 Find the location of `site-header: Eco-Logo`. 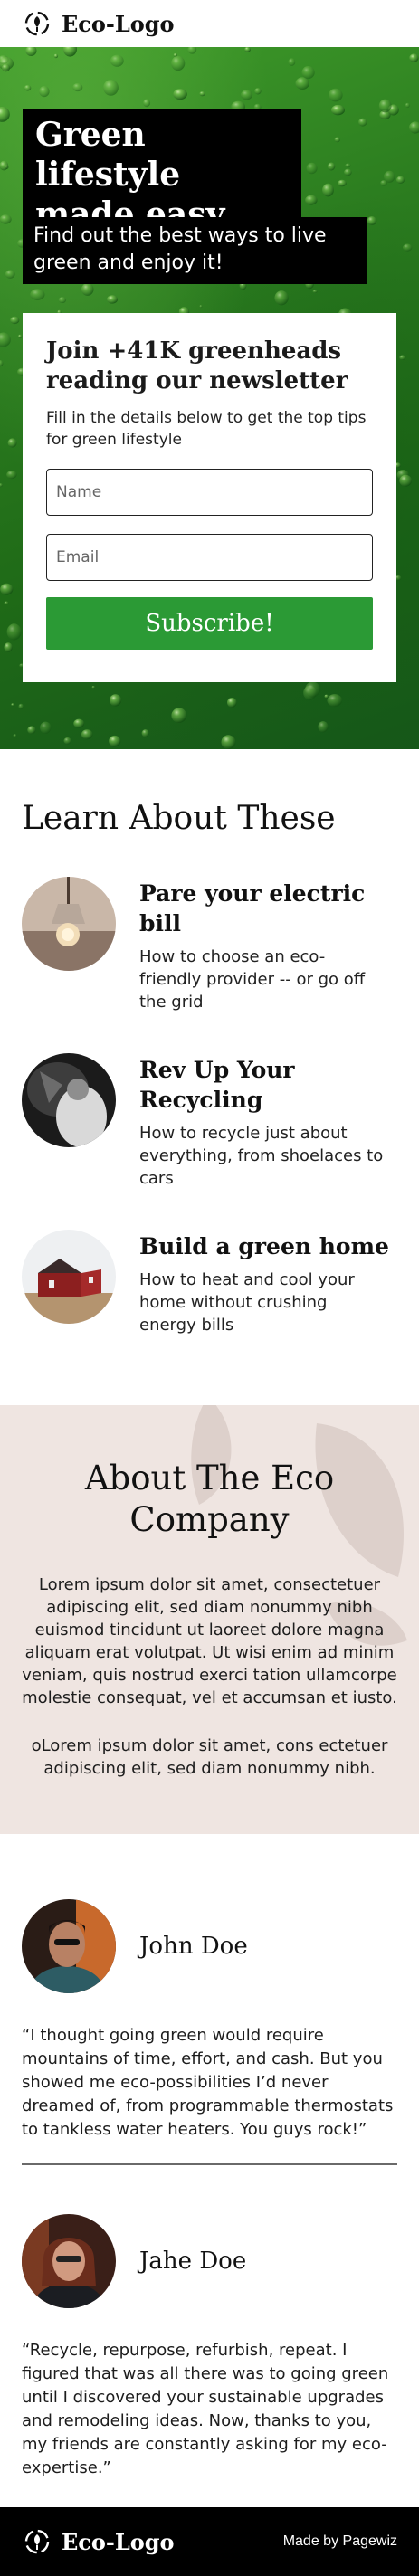

site-header: Eco-Logo is located at coordinates (209, 23).